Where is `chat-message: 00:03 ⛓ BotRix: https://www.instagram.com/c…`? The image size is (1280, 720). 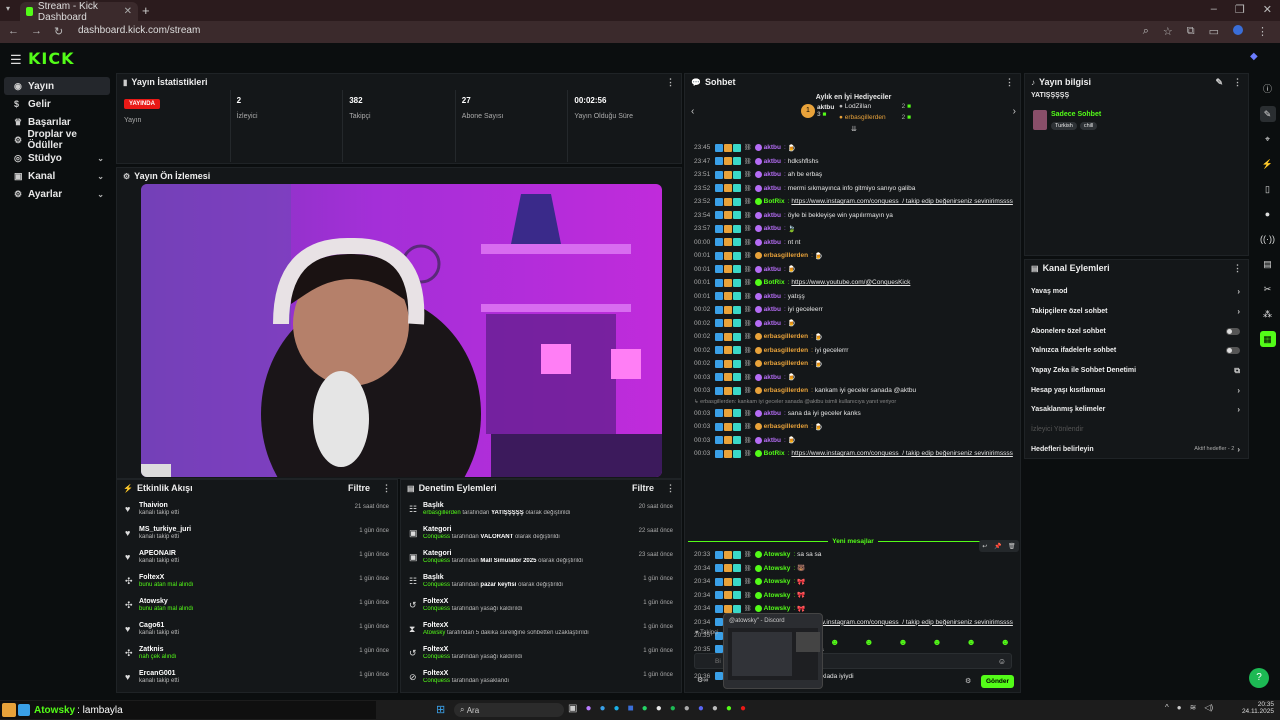
chat-message: 00:03 ⛓ BotRix: https://www.instagram.com/c… is located at coordinates (850, 454).